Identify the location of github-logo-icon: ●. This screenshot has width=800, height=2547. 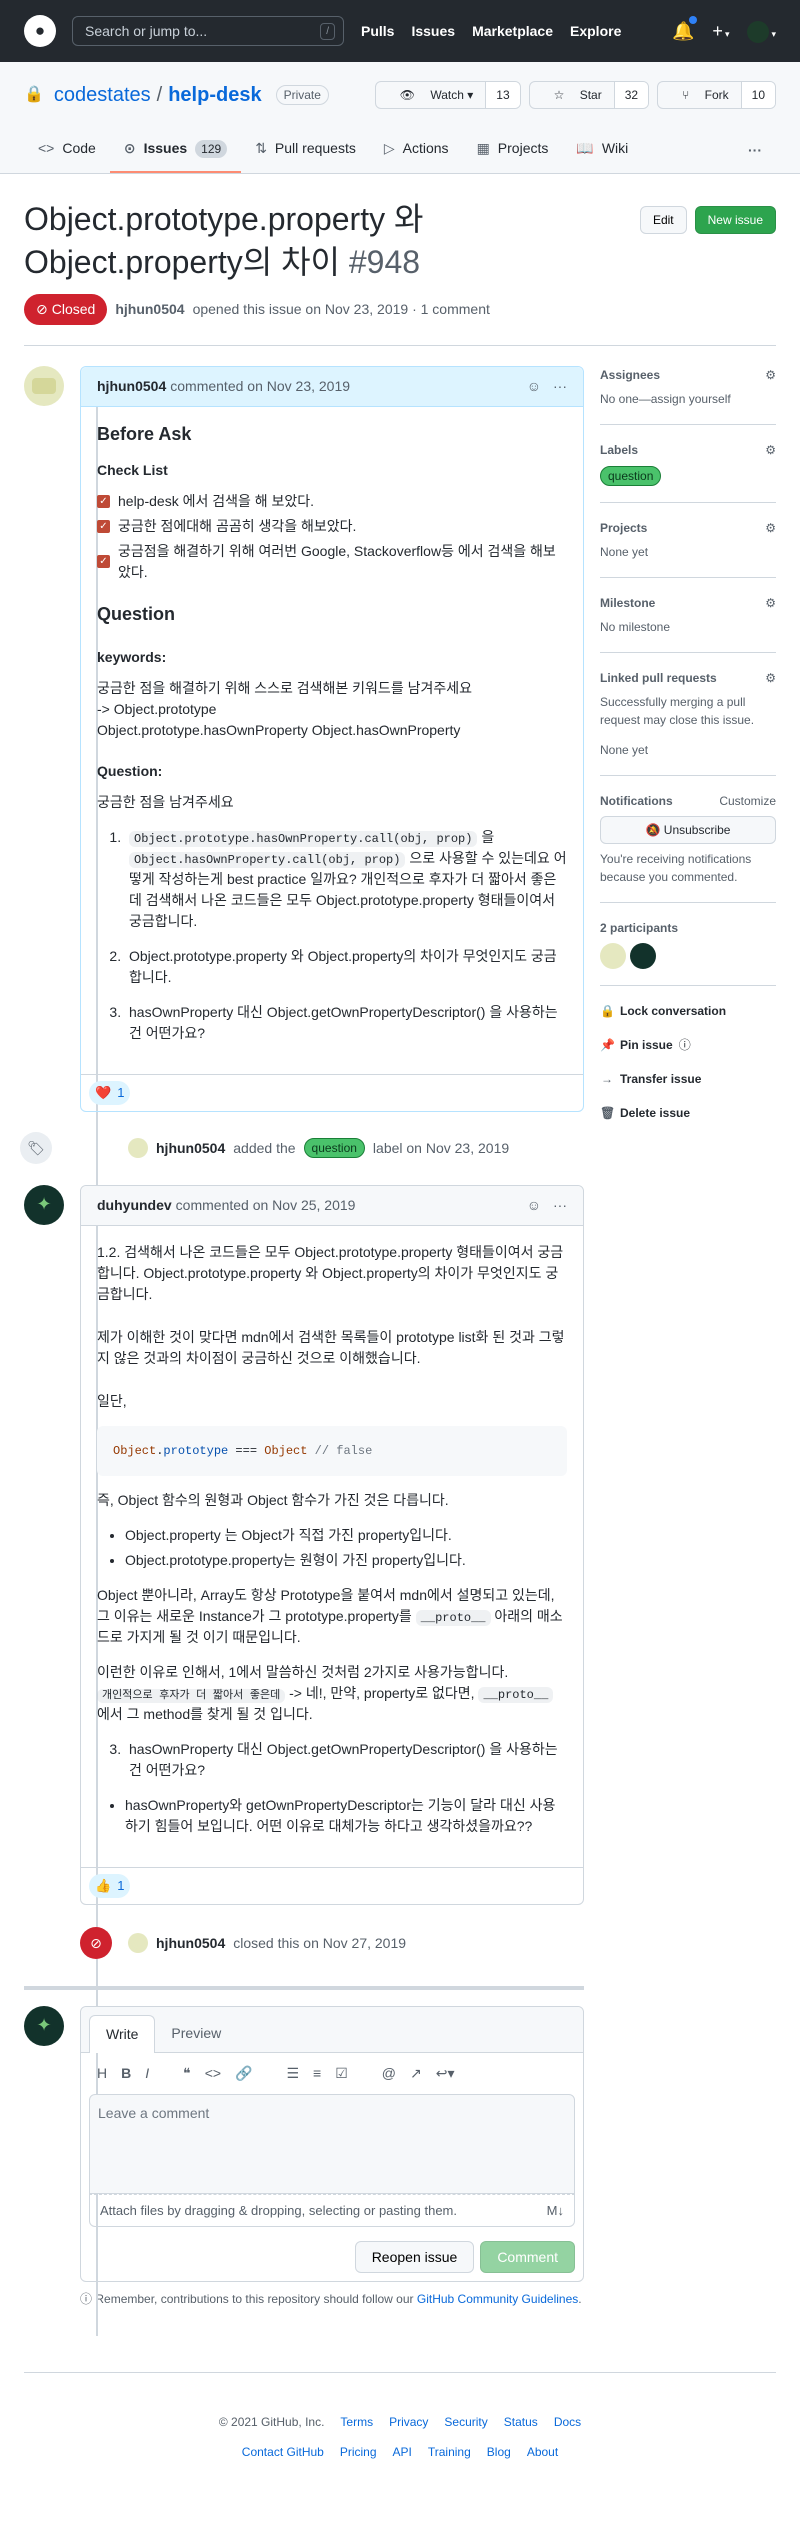
(40, 31).